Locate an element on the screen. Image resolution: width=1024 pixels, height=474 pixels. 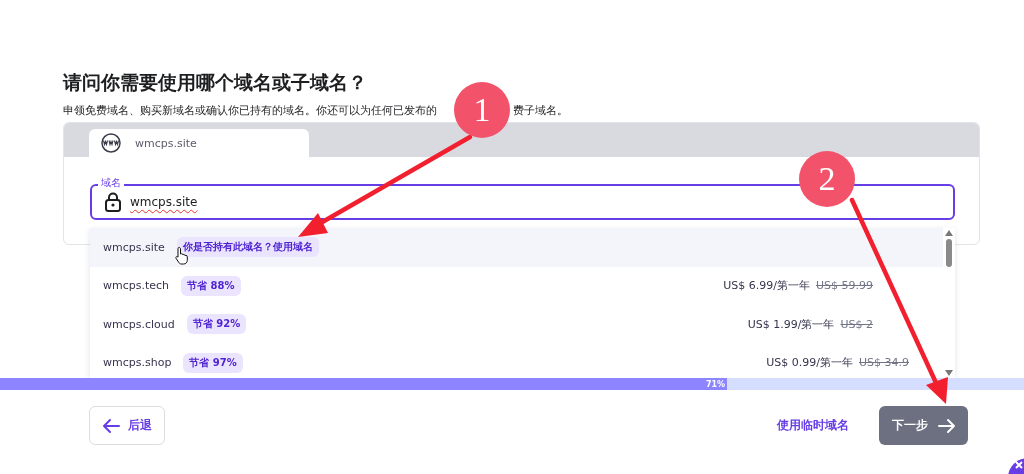
scroll-down-icon is located at coordinates (949, 373).